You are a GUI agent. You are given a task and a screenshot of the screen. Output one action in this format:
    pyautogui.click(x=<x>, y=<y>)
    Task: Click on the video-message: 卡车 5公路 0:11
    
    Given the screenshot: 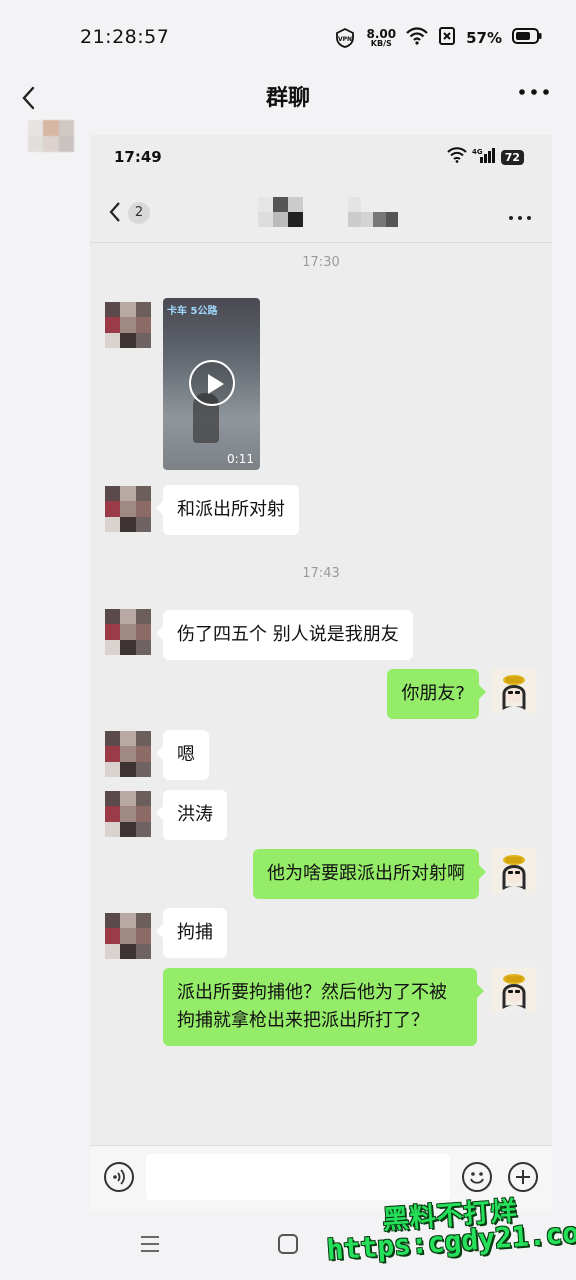 What is the action you would take?
    pyautogui.click(x=211, y=384)
    